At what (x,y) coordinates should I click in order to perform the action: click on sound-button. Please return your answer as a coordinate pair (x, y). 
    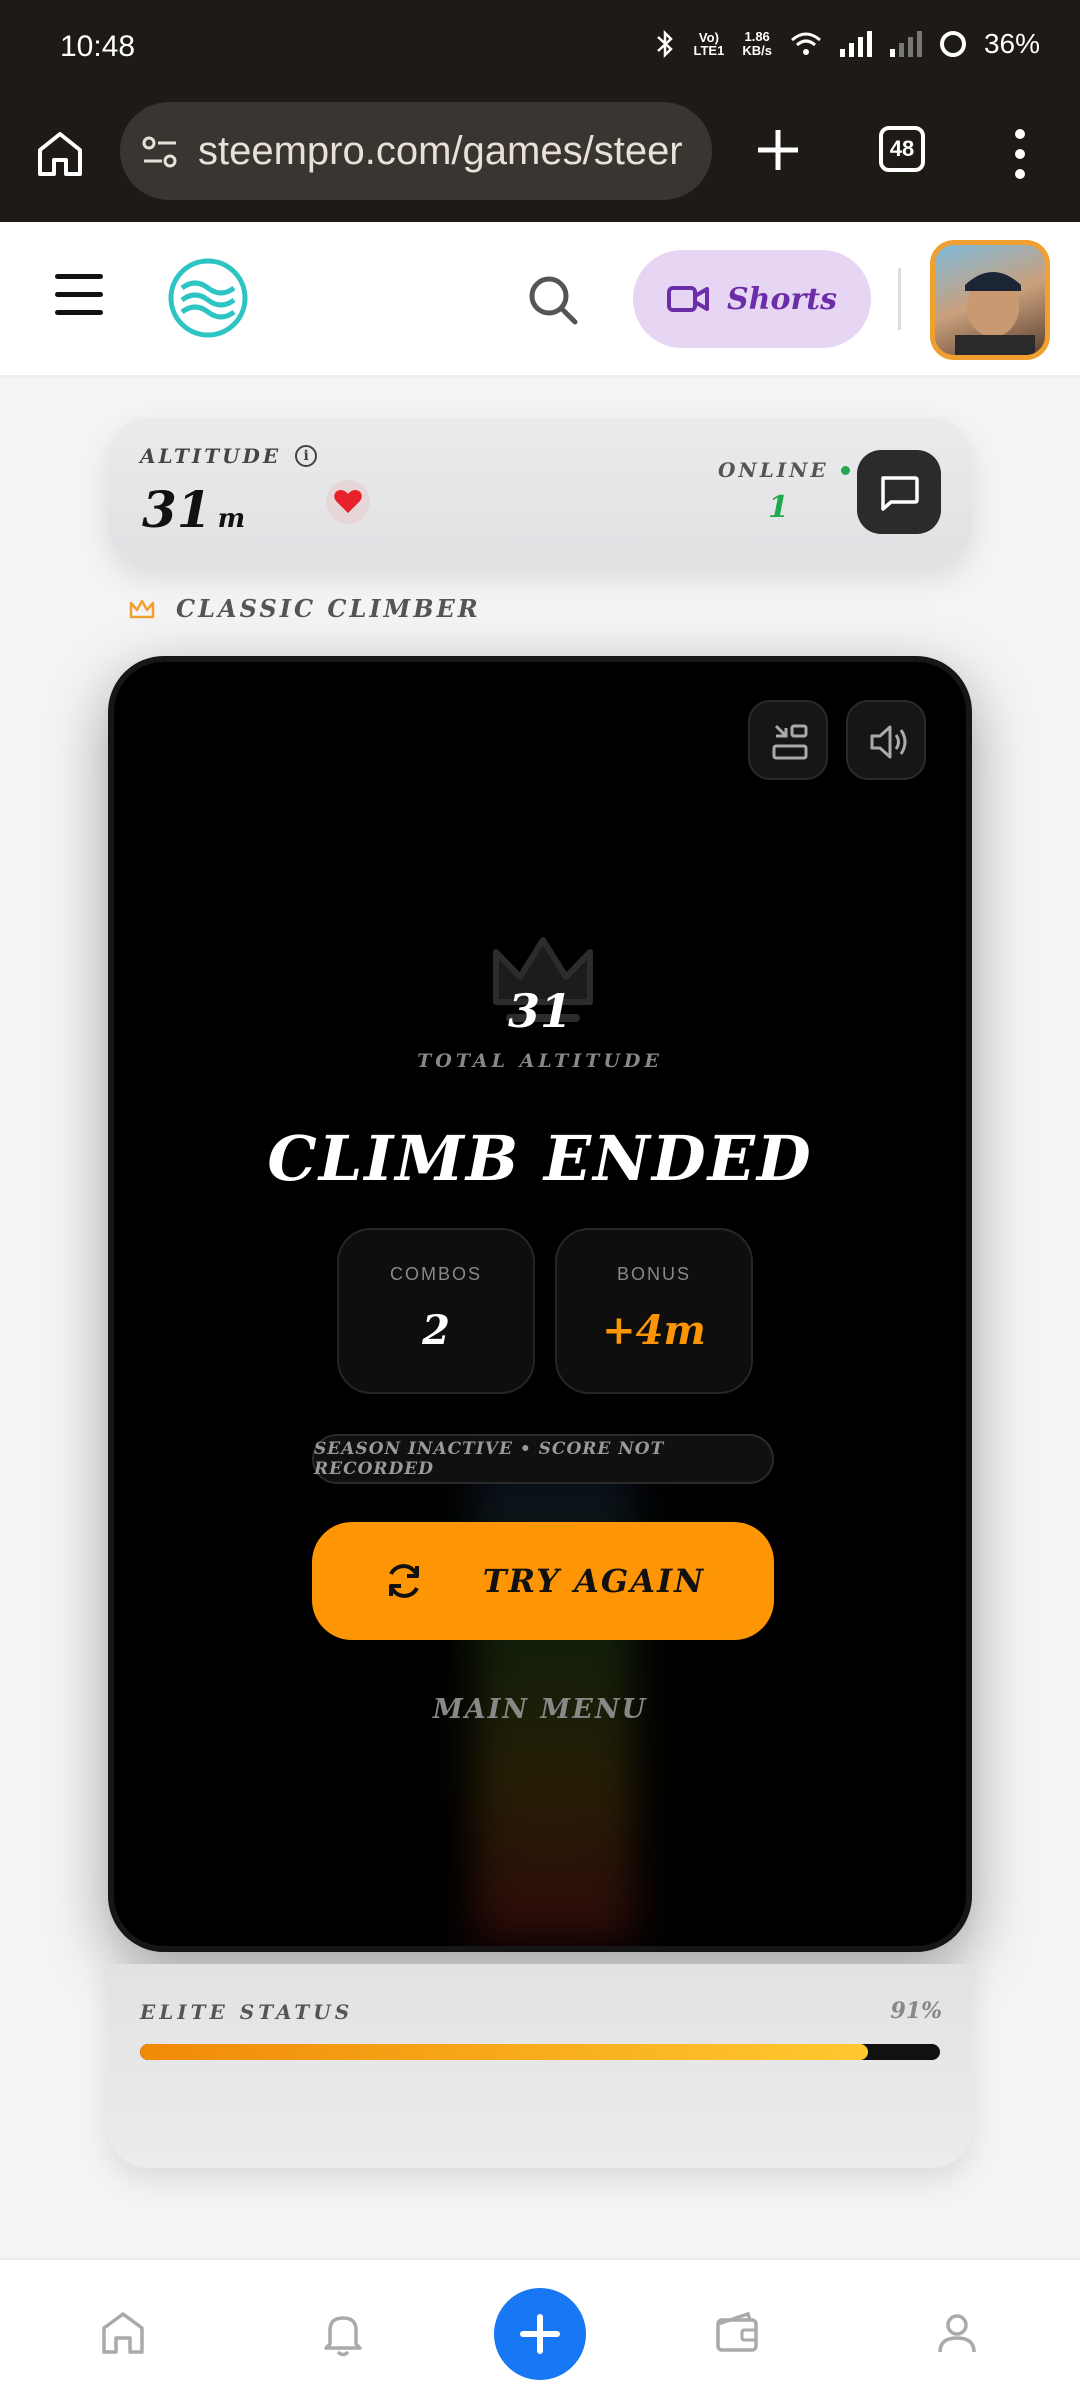
    Looking at the image, I should click on (886, 740).